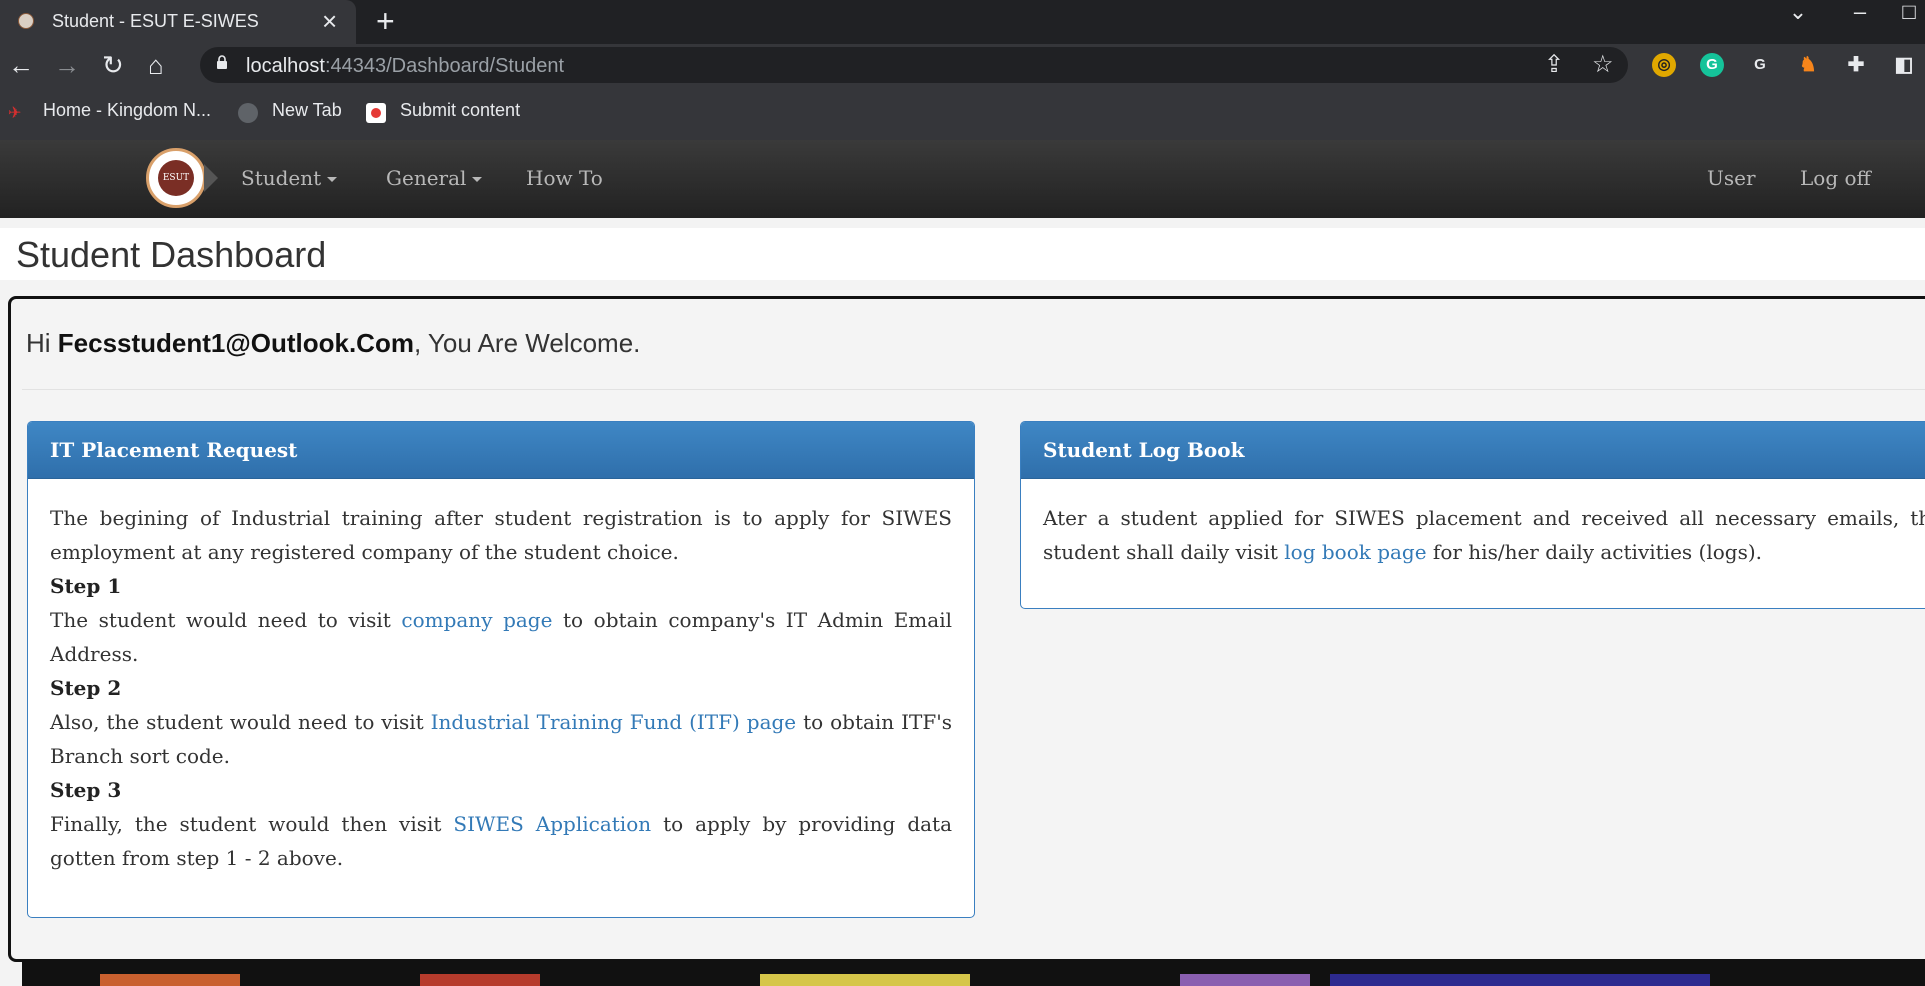  Describe the element at coordinates (26, 21) in the screenshot. I see `site-favicon-icon` at that location.